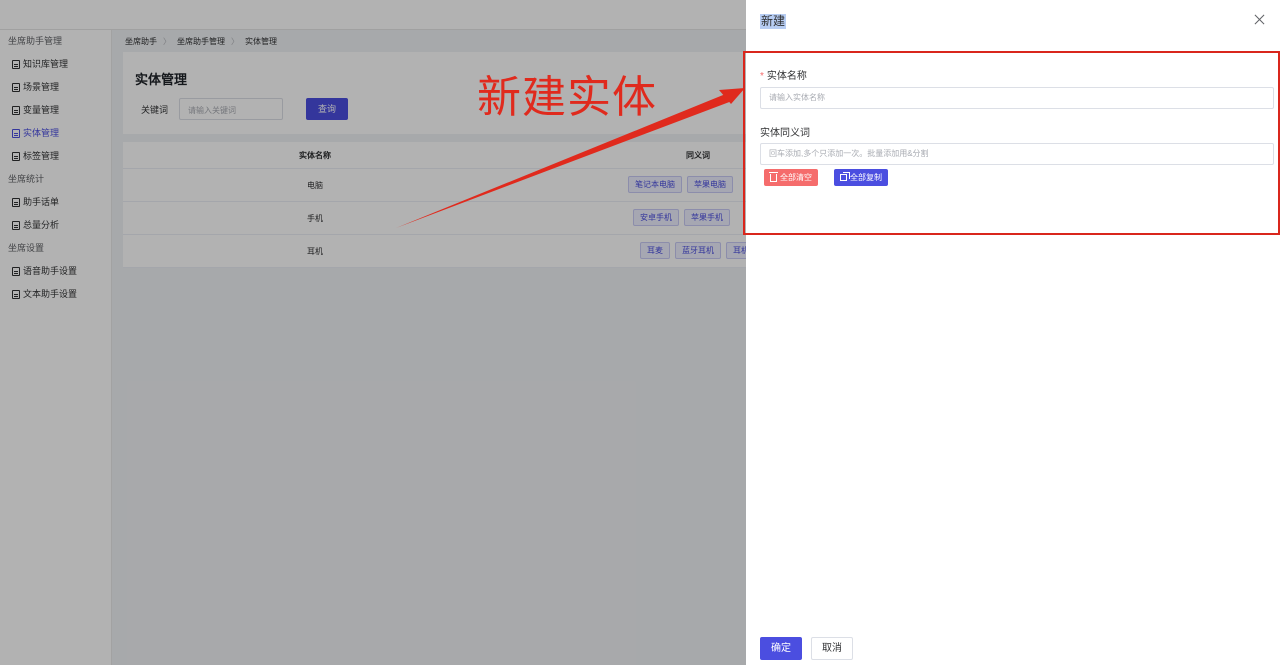  I want to click on entity-synonym-input: 回车添加,多个只添加一次。批量添加用&分割, so click(1017, 154).